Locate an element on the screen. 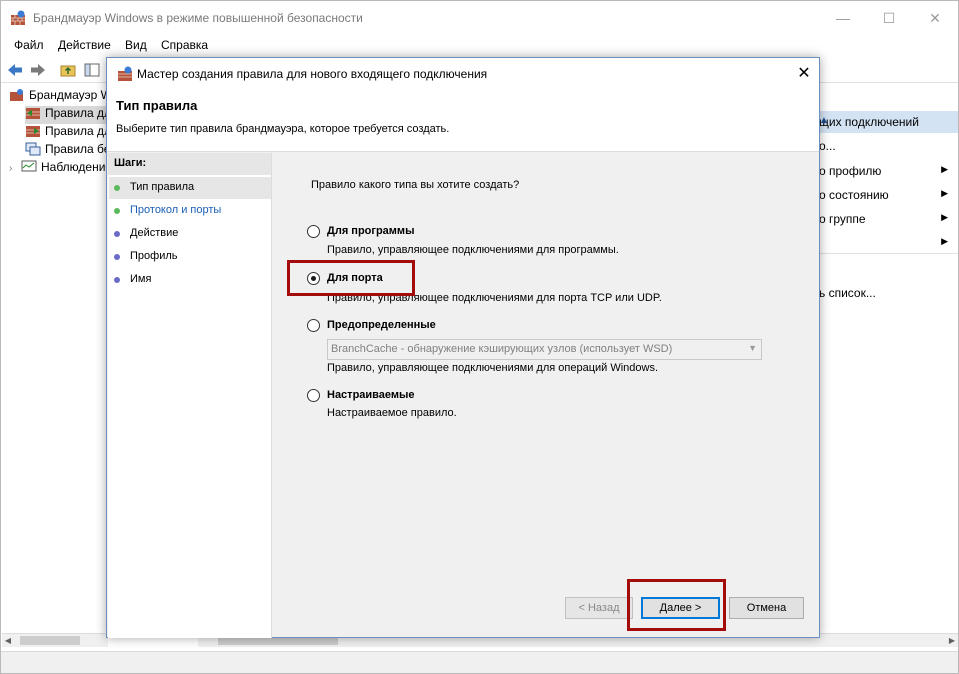  console-tree-icon is located at coordinates (92, 70).